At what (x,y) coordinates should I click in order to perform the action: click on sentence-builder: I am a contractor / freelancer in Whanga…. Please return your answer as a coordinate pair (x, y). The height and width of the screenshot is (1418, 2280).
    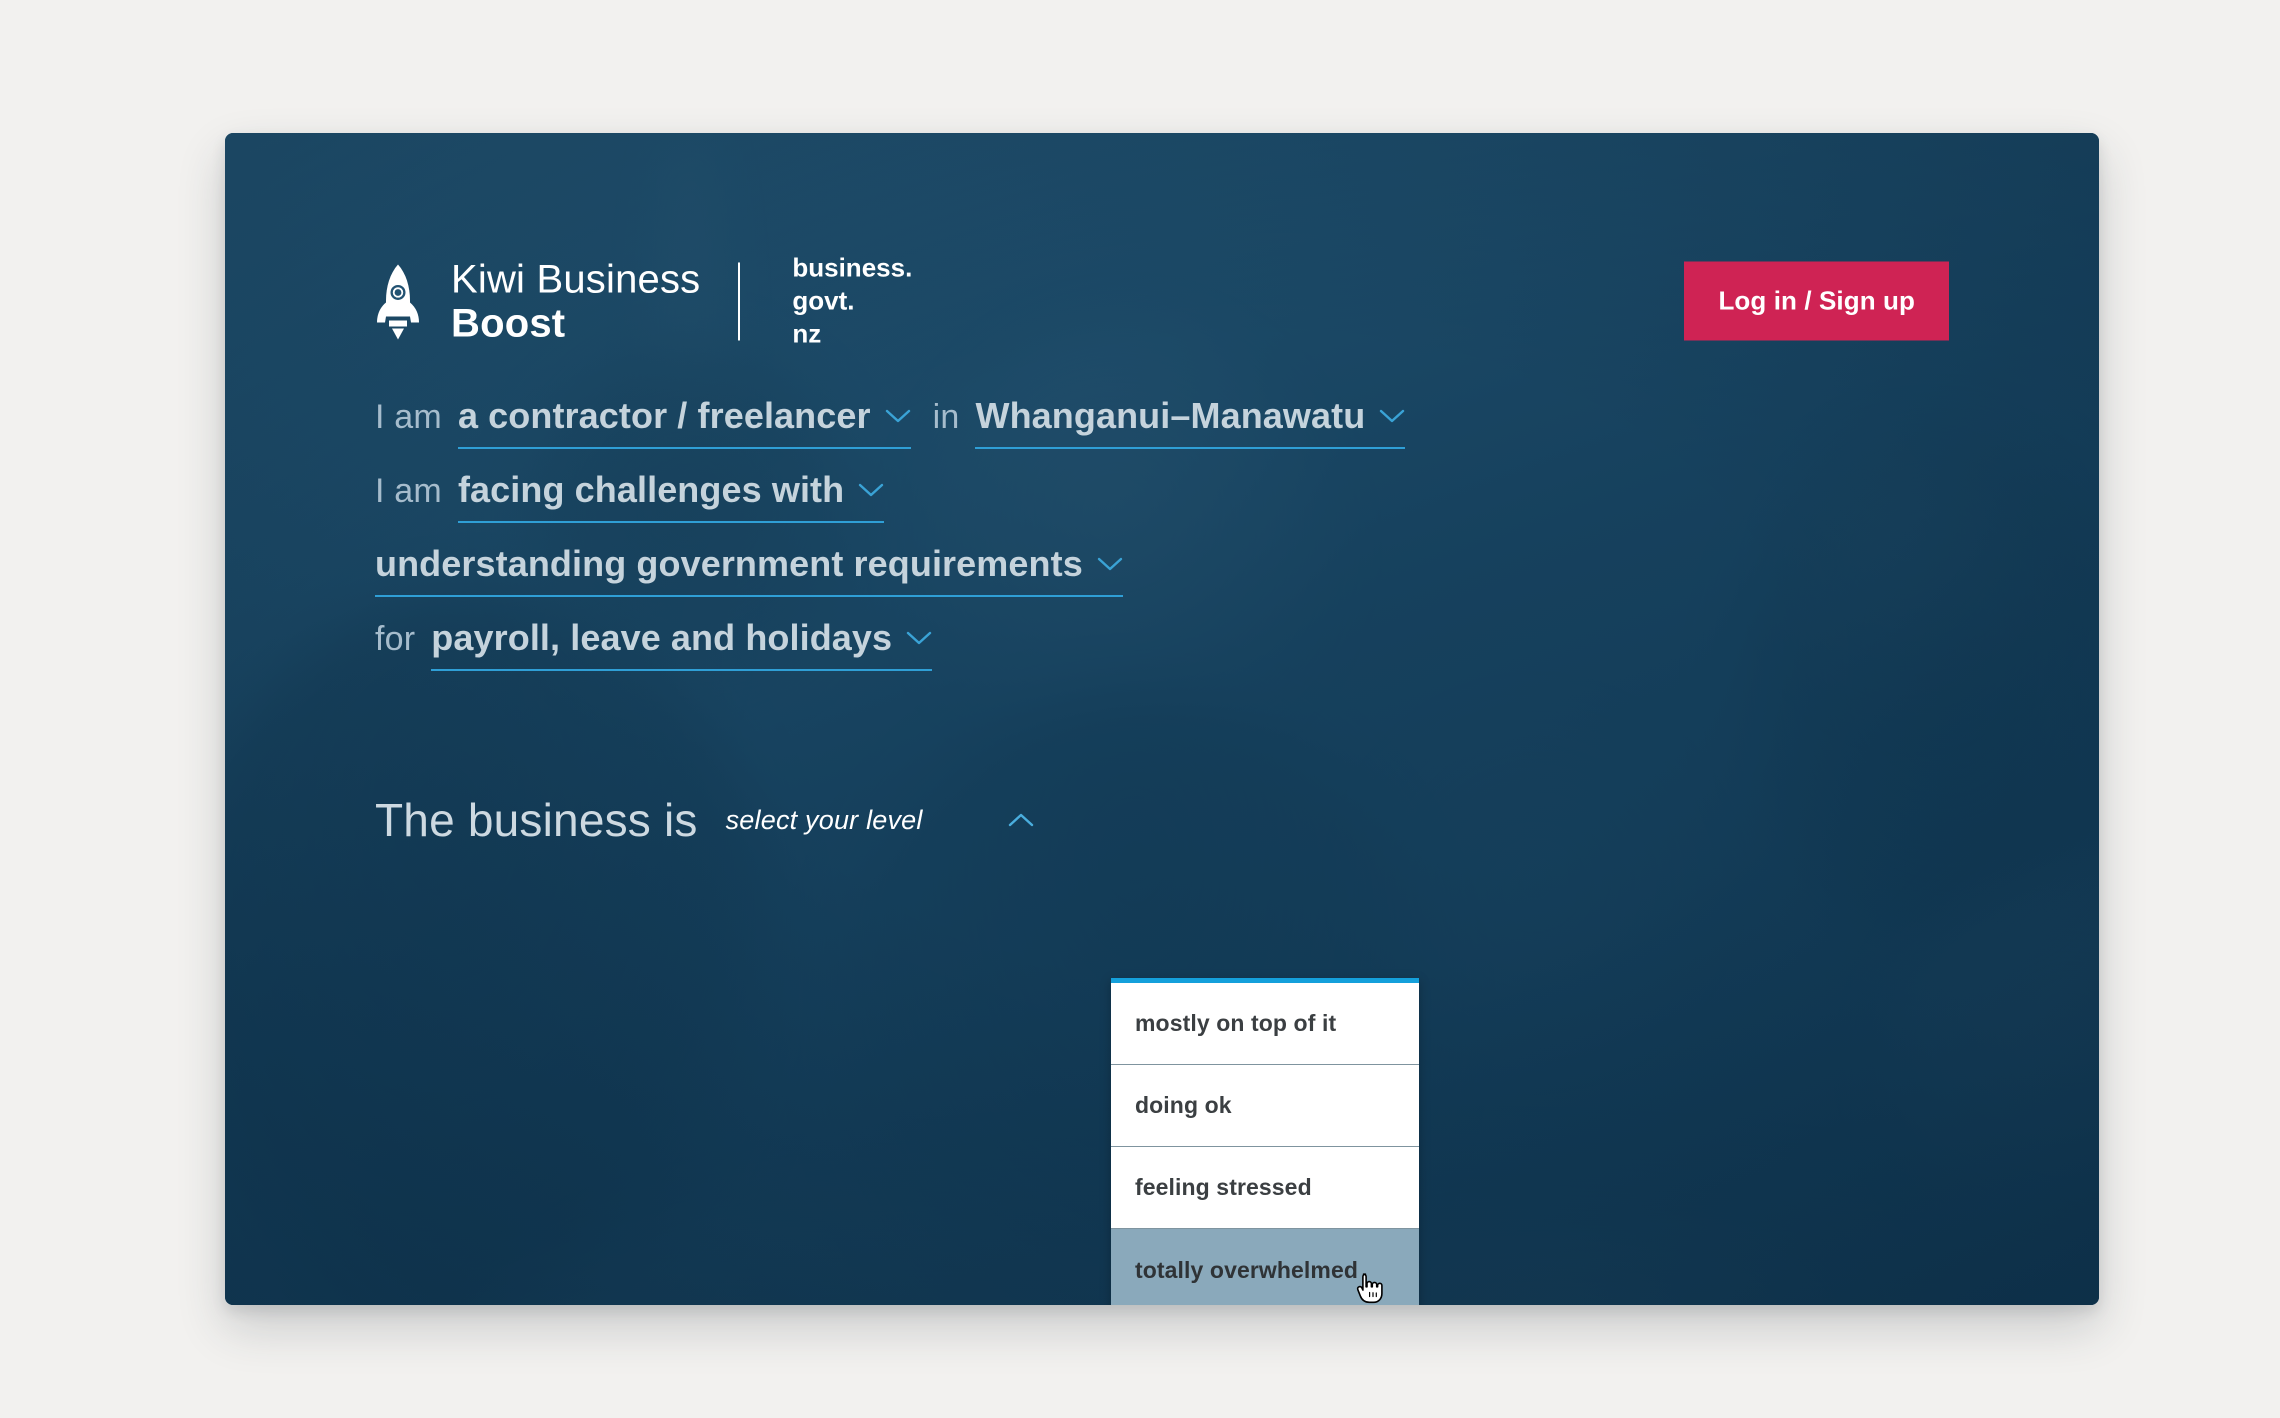
    Looking at the image, I should click on (1175, 543).